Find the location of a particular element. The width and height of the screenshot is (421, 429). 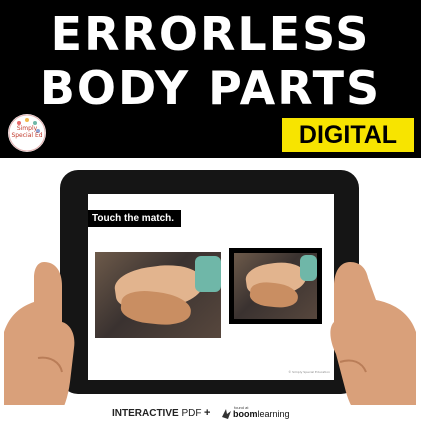

footer-pdf: PDF is located at coordinates (191, 413).